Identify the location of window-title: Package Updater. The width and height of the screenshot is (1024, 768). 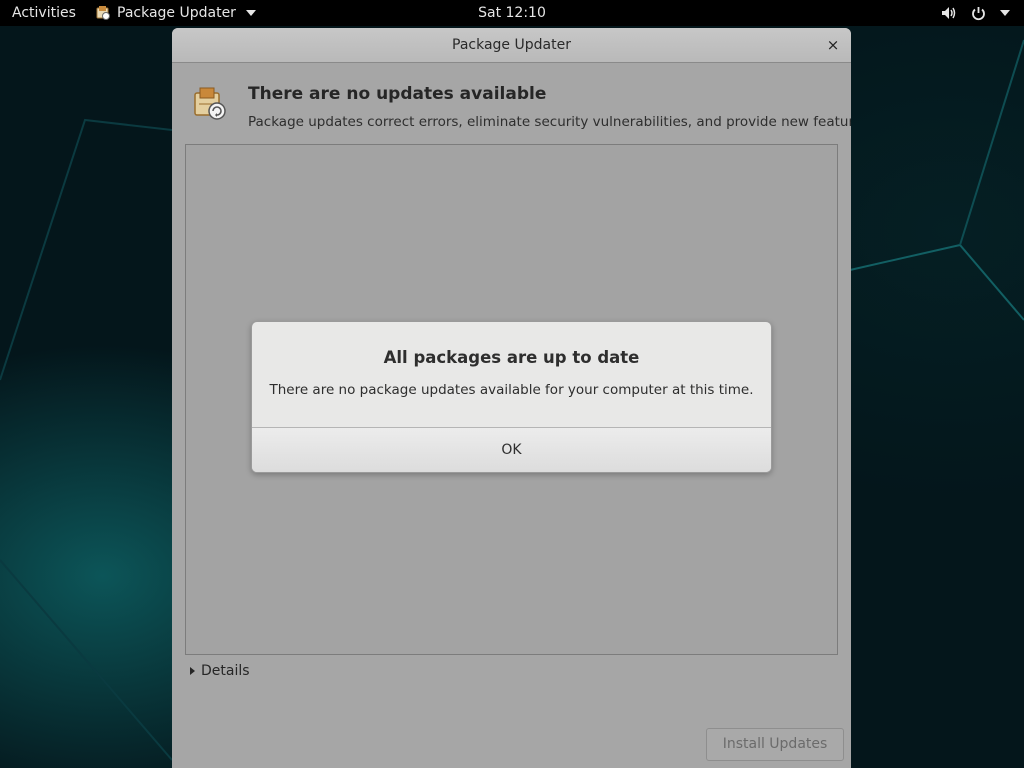
(511, 45).